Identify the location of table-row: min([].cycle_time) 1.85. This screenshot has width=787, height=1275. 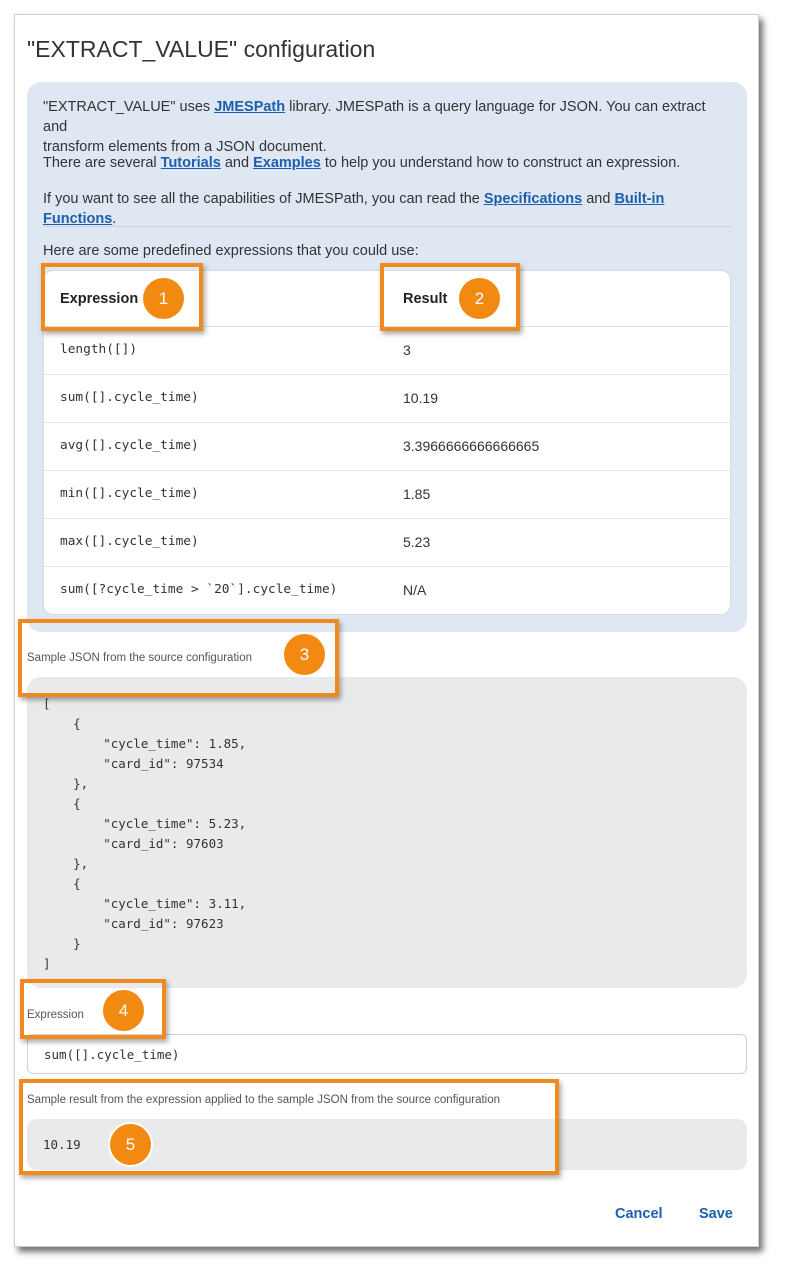
(387, 495).